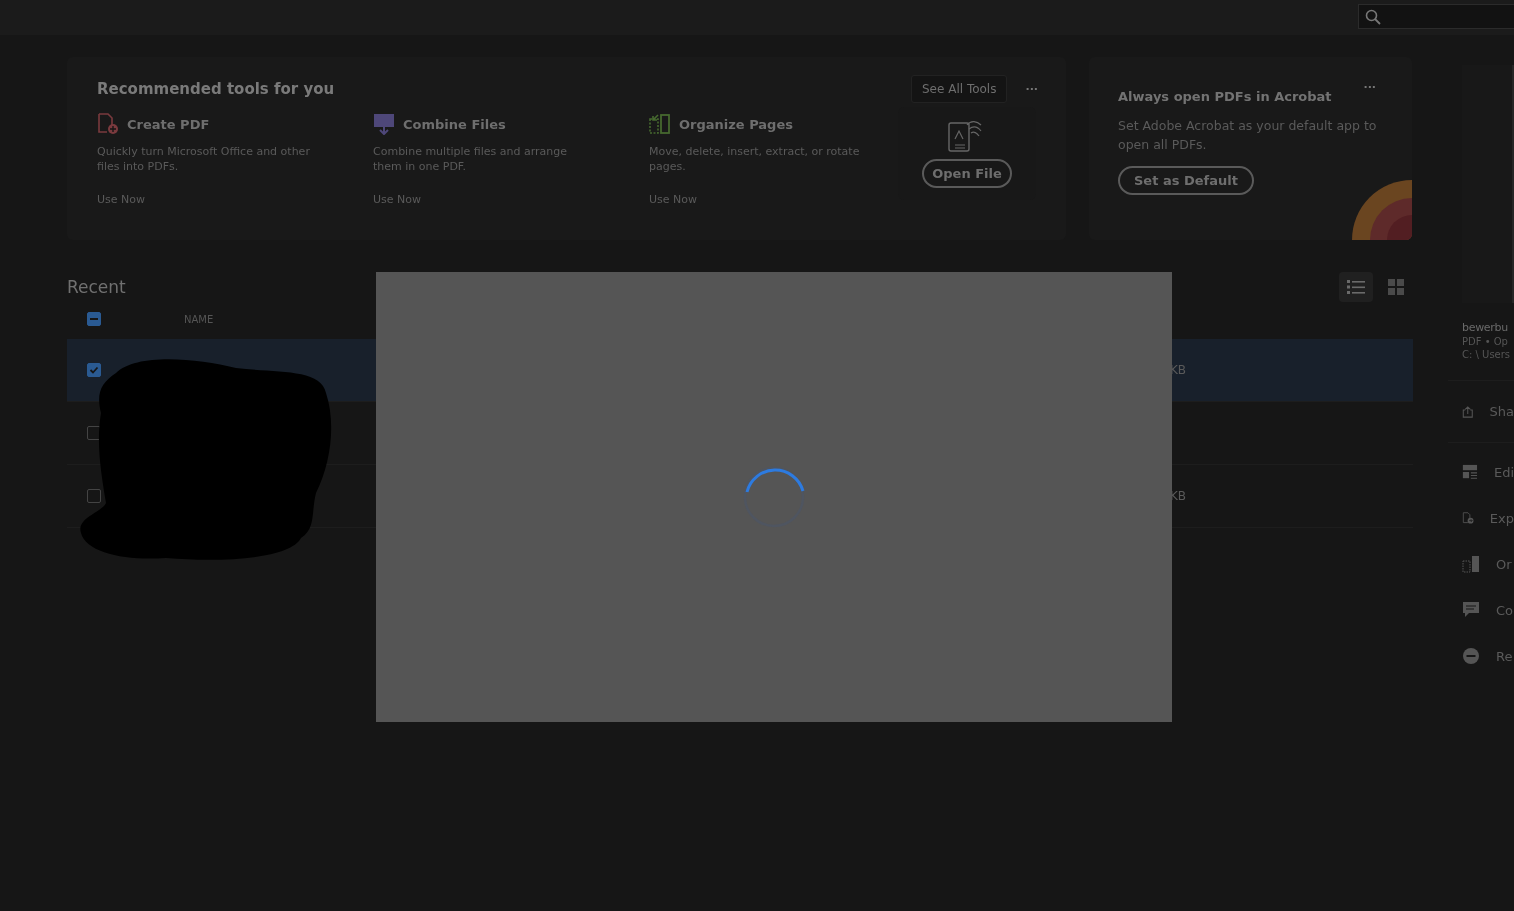 This screenshot has height=911, width=1514. Describe the element at coordinates (736, 124) in the screenshot. I see `tool-name: Organize Pages` at that location.